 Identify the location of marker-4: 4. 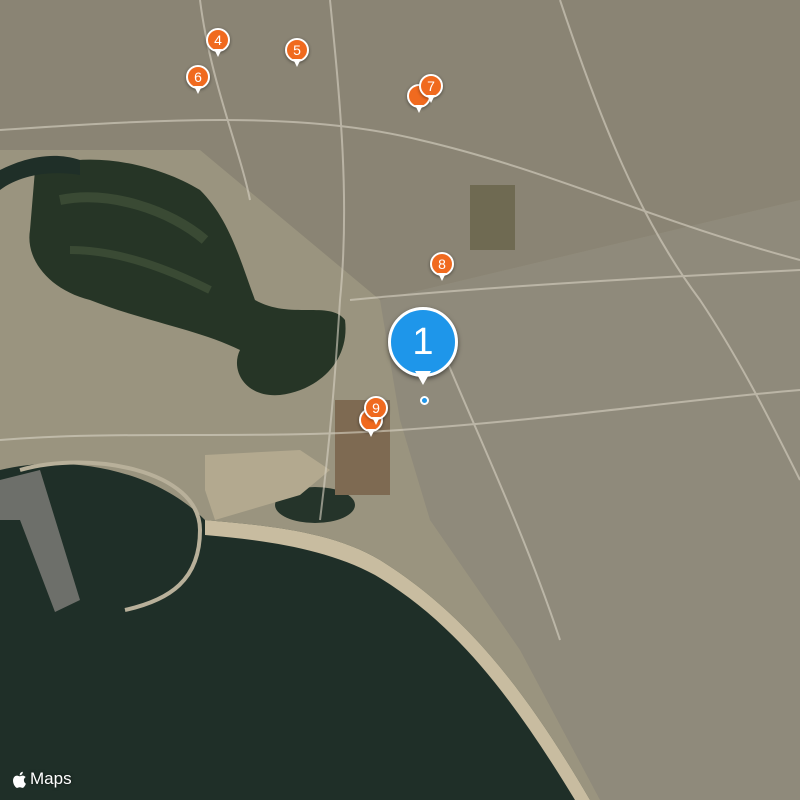
(218, 44).